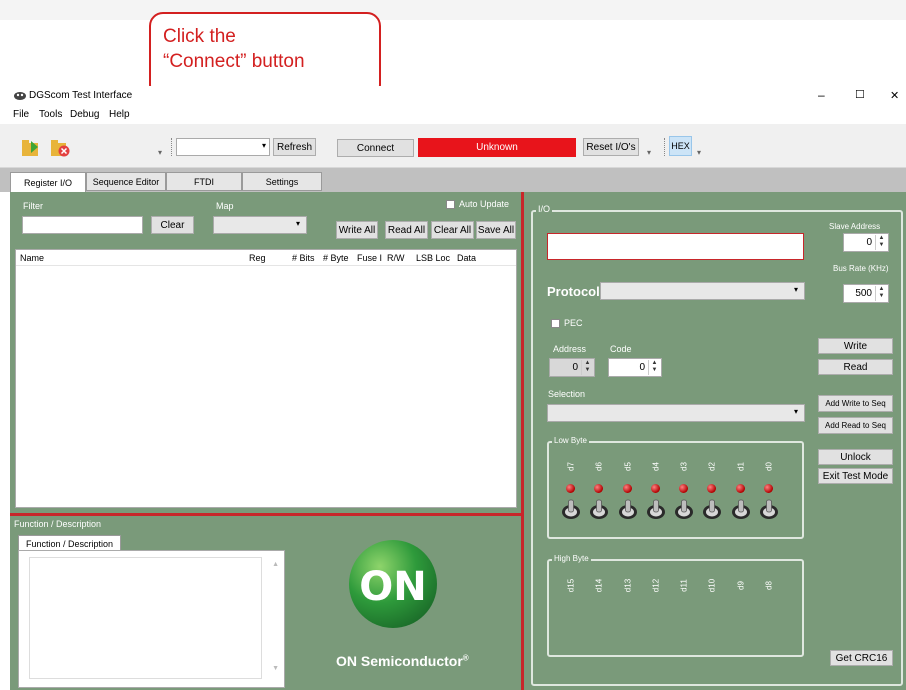 Image resolution: width=906 pixels, height=690 pixels. What do you see at coordinates (69, 543) in the screenshot?
I see `tab-function-description: Function / Description` at bounding box center [69, 543].